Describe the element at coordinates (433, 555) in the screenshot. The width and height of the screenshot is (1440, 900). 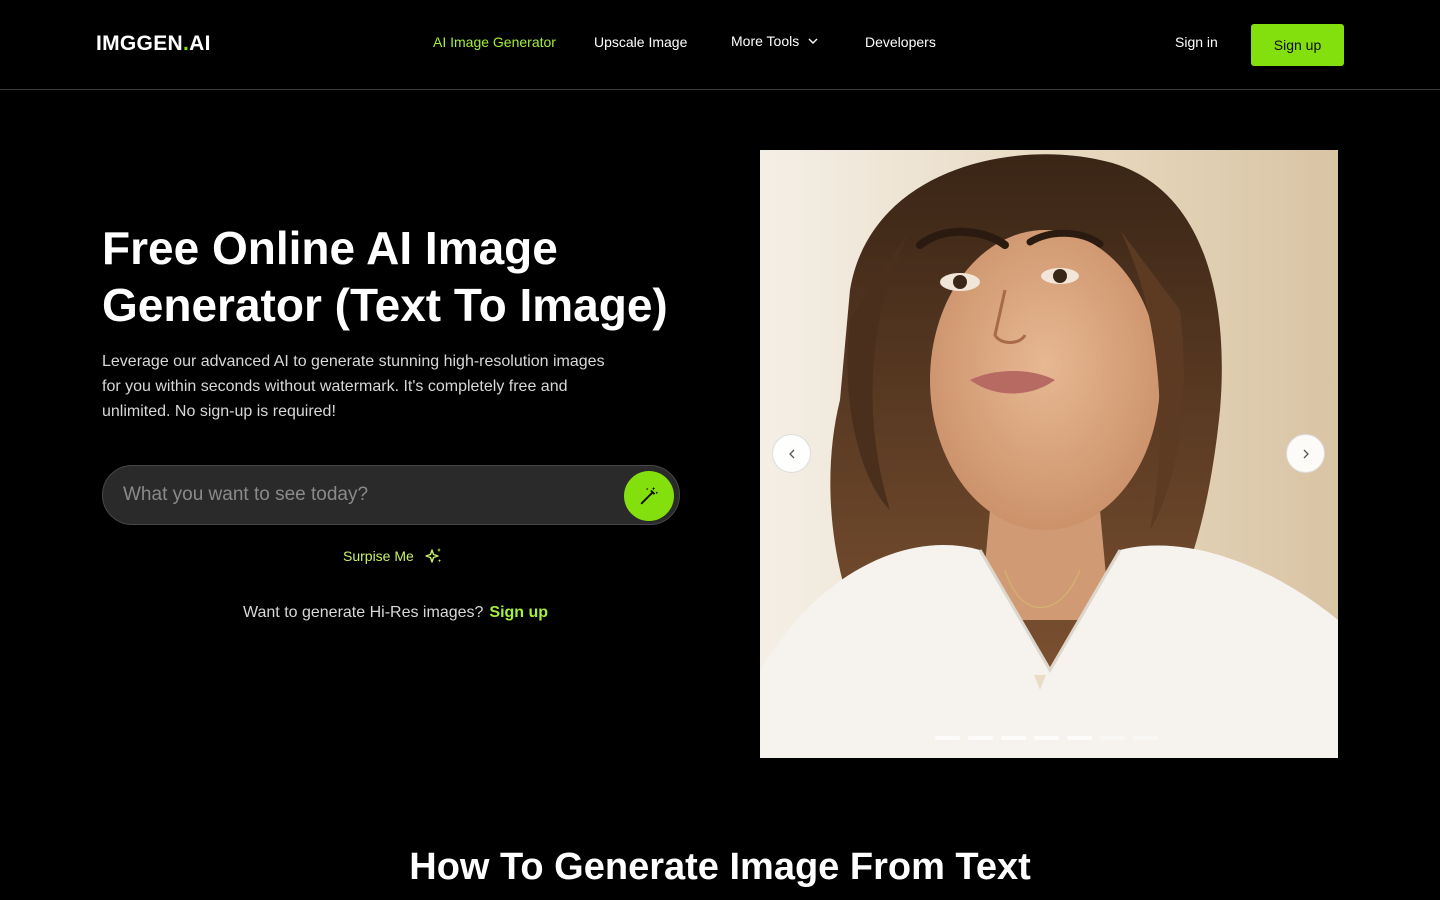
I see `sparkles-icon` at that location.